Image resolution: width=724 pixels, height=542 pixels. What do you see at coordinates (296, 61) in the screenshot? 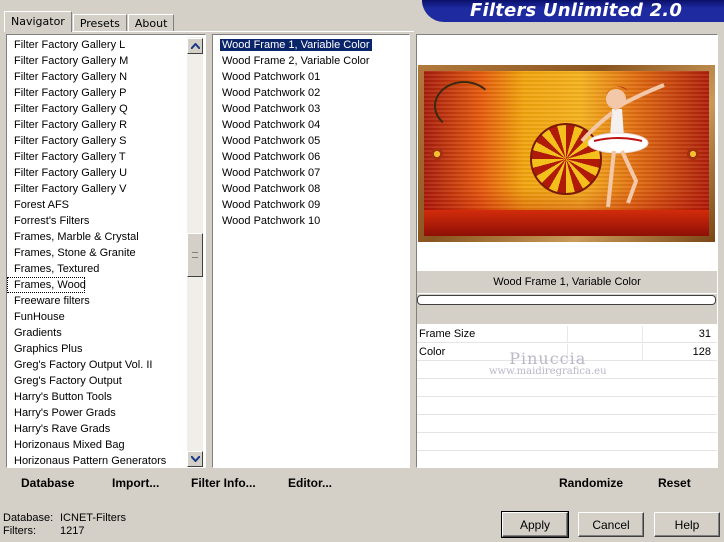
I see `filter-item-label: Wood Frame 2, Variable Color` at bounding box center [296, 61].